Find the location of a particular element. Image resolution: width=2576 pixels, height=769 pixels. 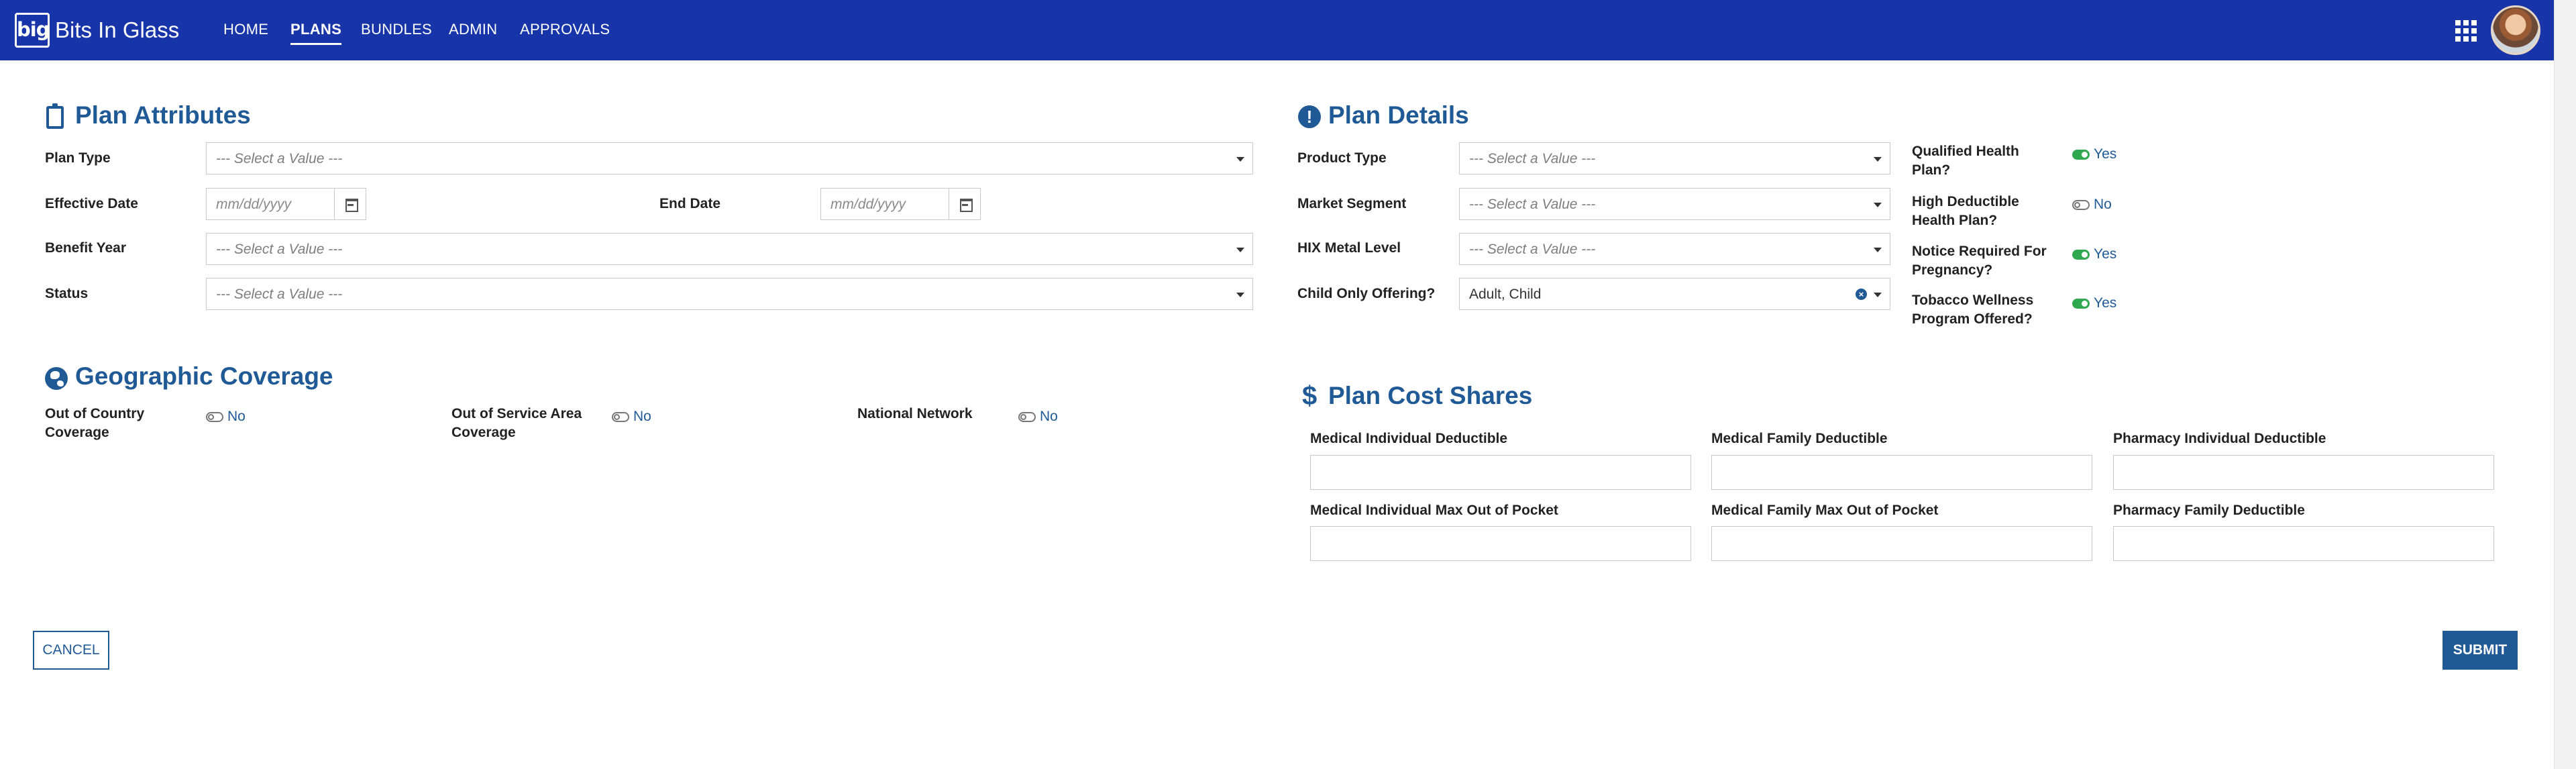

medical-family-deductible-input is located at coordinates (1901, 472).